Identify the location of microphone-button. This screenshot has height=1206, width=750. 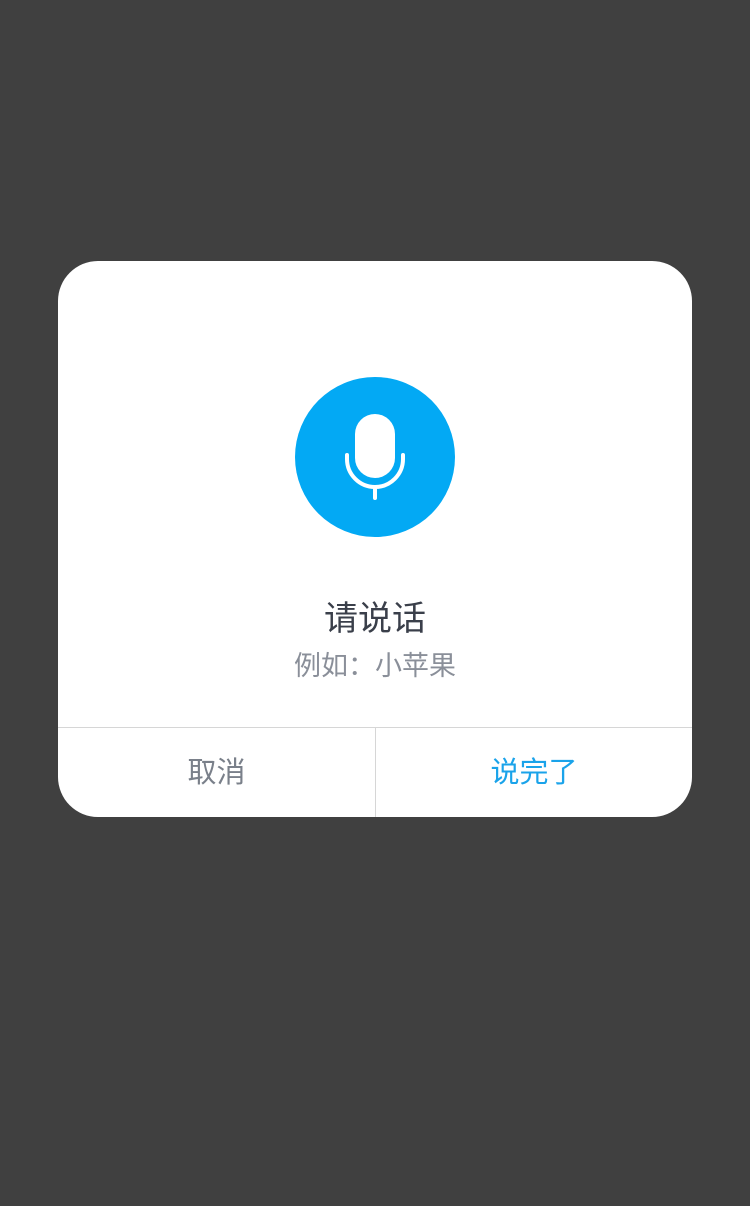
(375, 457).